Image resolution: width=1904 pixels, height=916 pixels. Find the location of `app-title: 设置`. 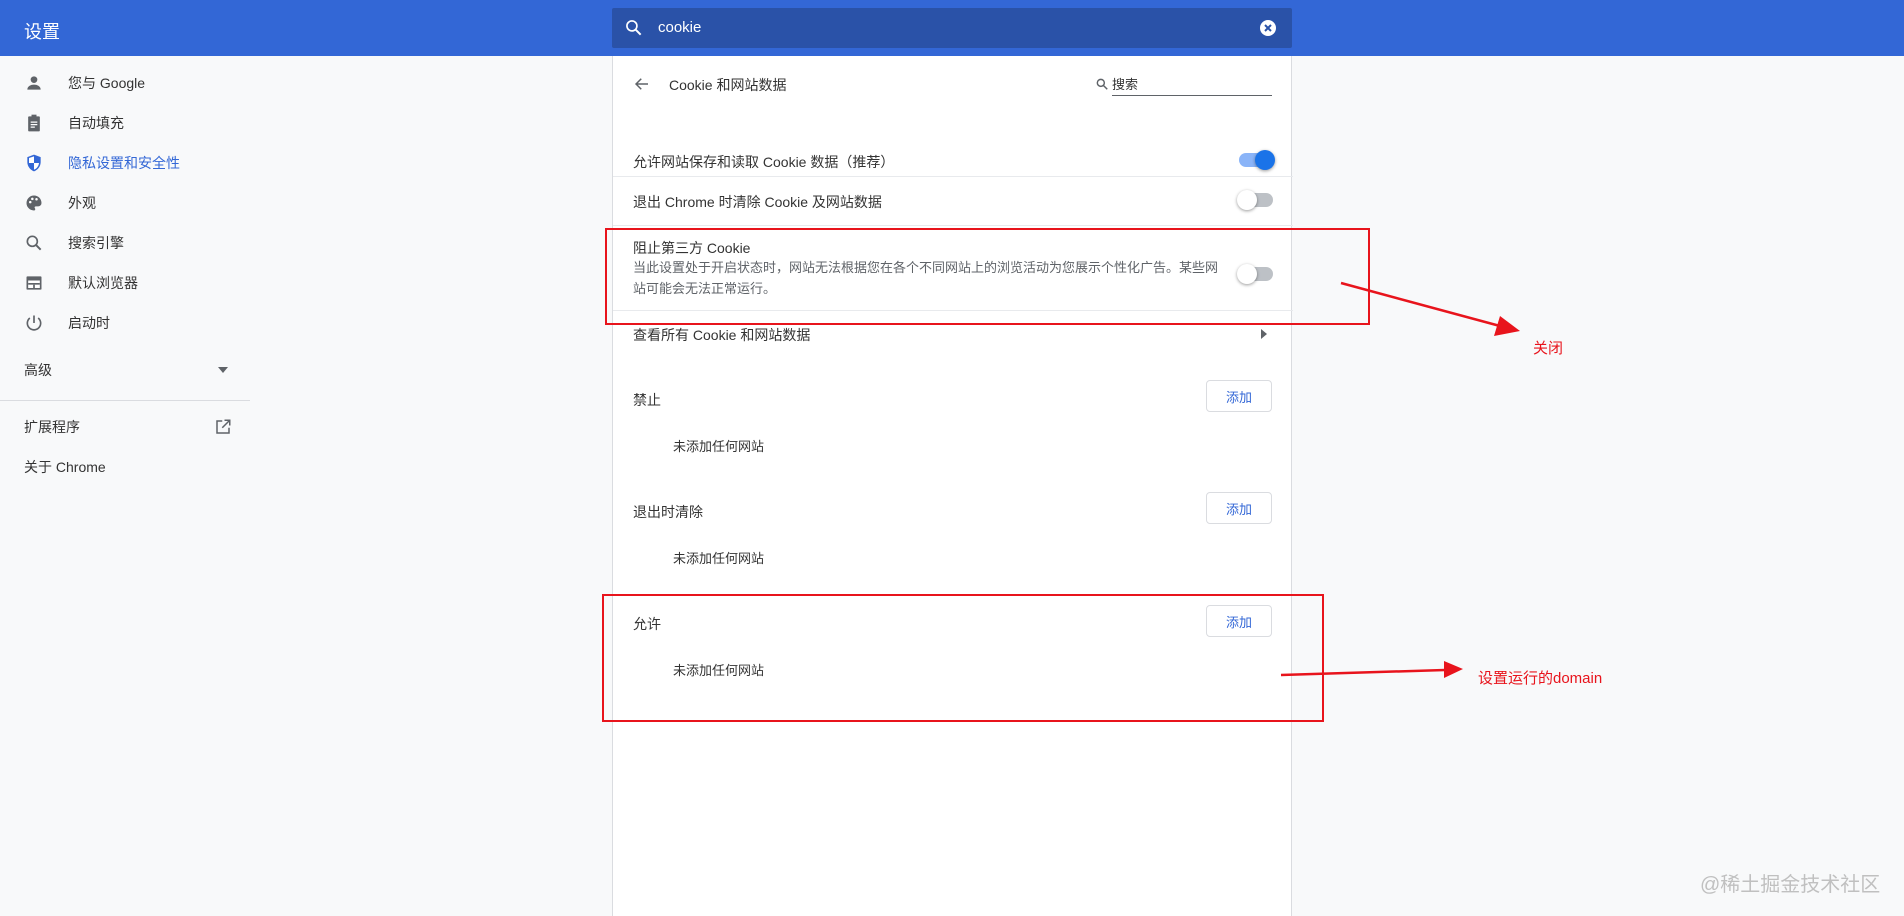

app-title: 设置 is located at coordinates (42, 32).